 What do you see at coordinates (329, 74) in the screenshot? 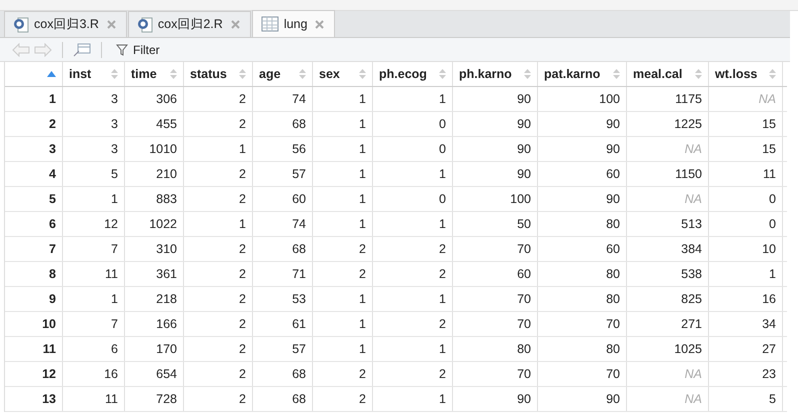
I see `column-header: sex` at bounding box center [329, 74].